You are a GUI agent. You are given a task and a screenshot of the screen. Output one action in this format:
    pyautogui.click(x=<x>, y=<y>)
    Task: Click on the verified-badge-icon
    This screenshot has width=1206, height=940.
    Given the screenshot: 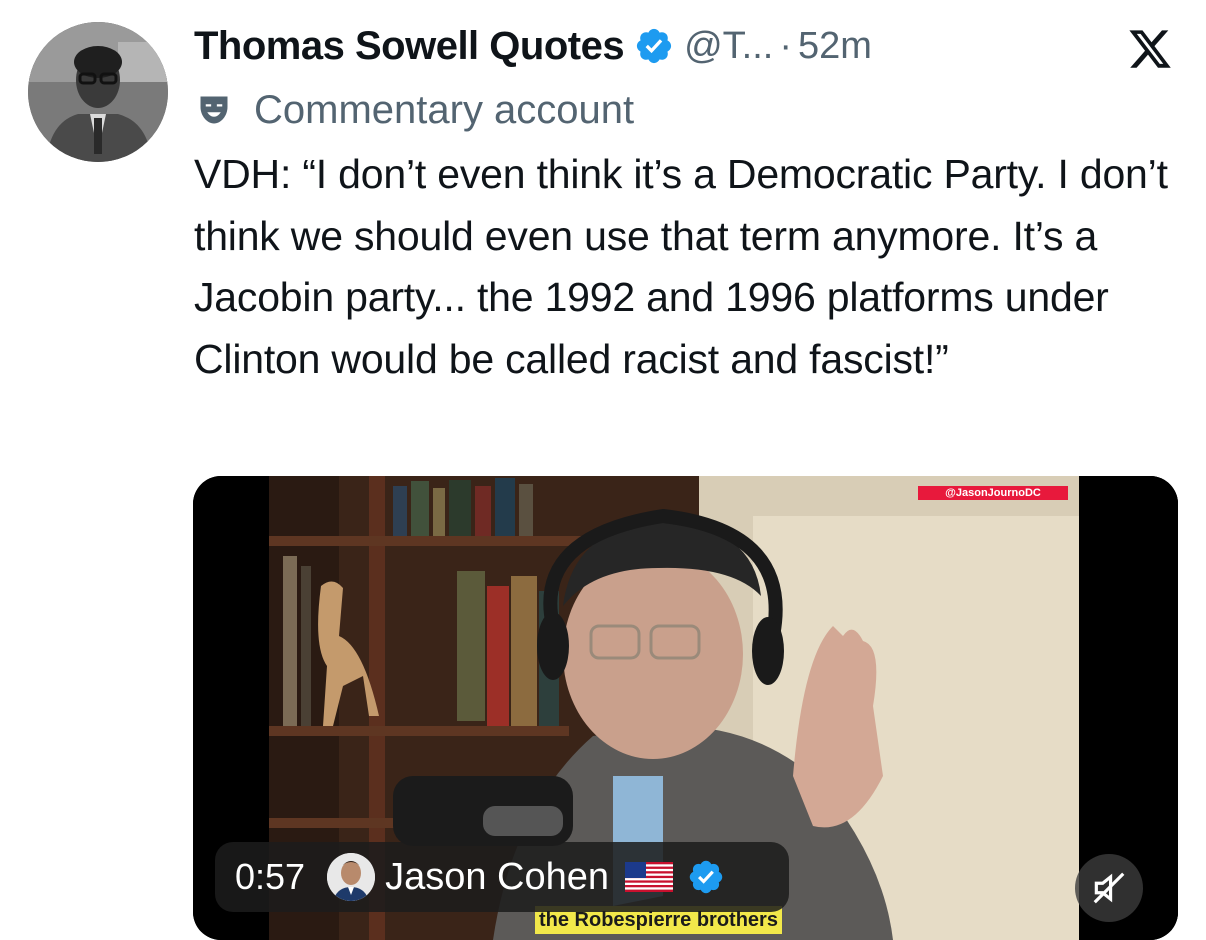 What is the action you would take?
    pyautogui.click(x=654, y=46)
    